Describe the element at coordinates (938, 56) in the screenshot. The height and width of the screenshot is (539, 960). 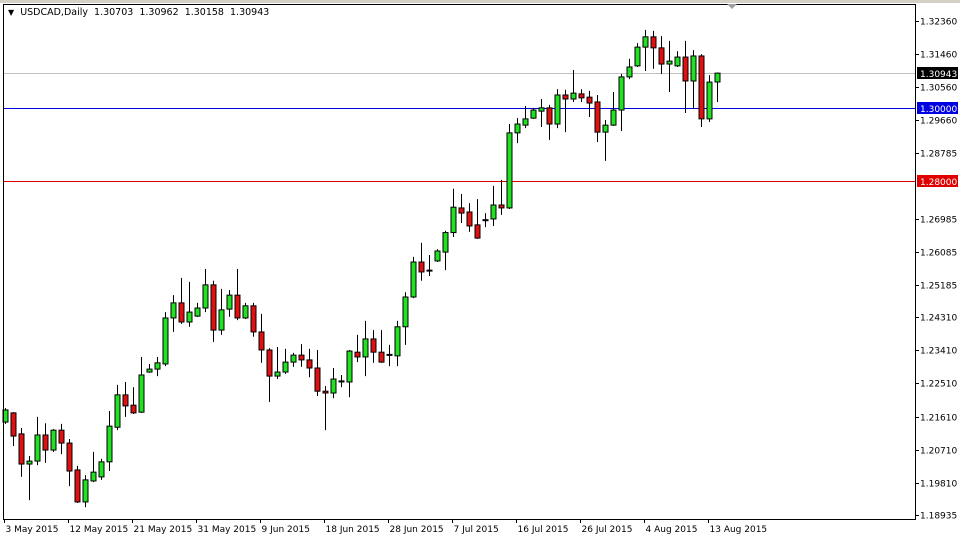
I see `y-tick-label: 1.31460` at that location.